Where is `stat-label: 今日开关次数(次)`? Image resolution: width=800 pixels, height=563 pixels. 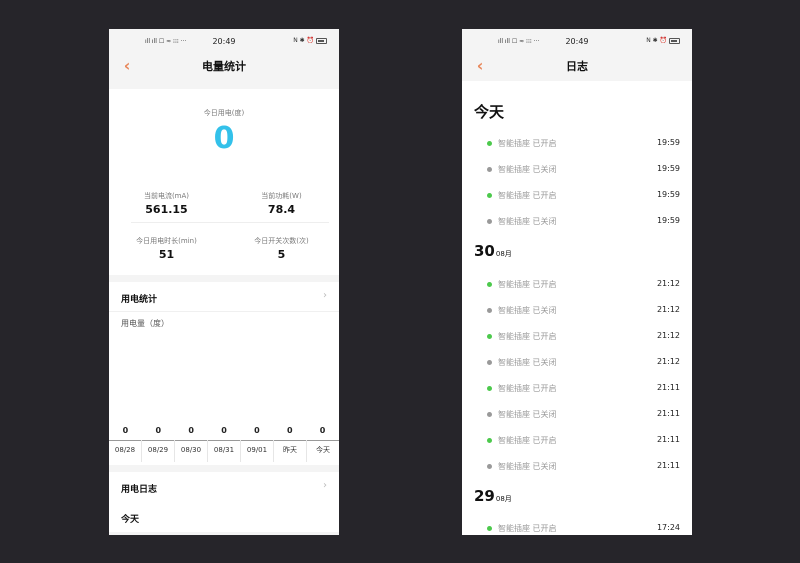
stat-label: 今日开关次数(次) is located at coordinates (281, 241).